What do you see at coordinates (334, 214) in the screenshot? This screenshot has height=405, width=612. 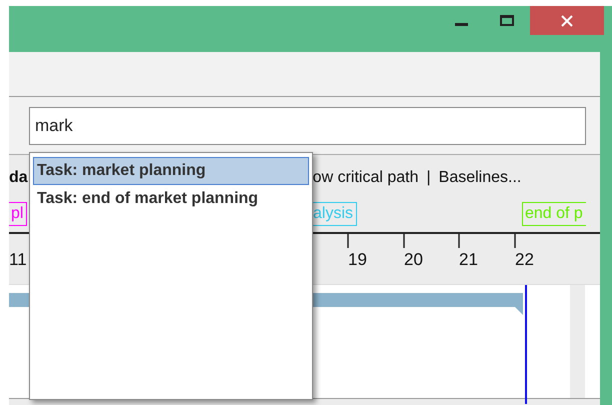 I see `milestone-label: alysis` at bounding box center [334, 214].